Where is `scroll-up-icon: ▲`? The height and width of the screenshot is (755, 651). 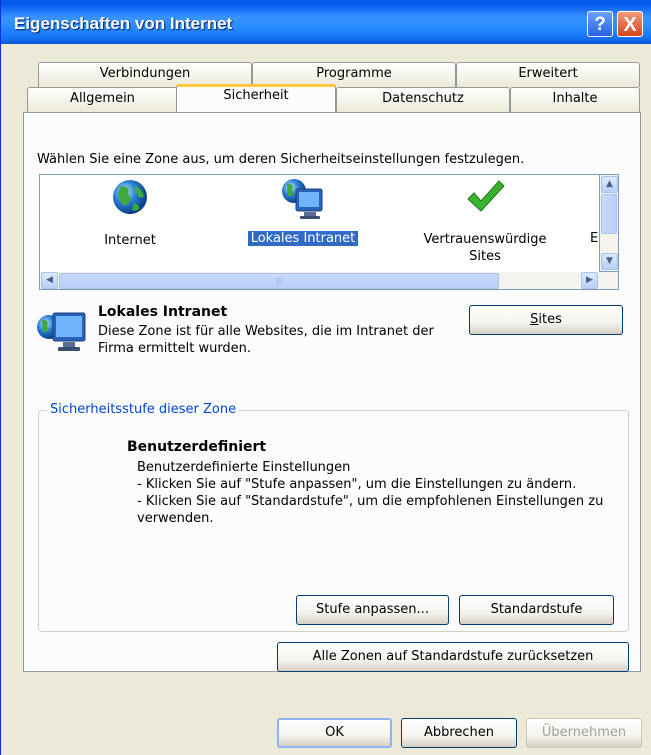 scroll-up-icon: ▲ is located at coordinates (609, 184).